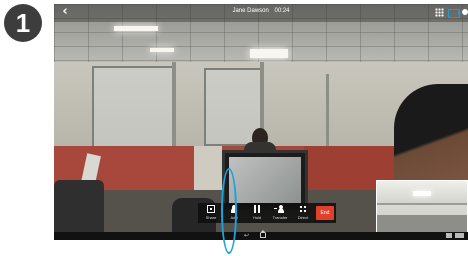 The image size is (468, 256). I want to click on share-button: Share, so click(211, 213).